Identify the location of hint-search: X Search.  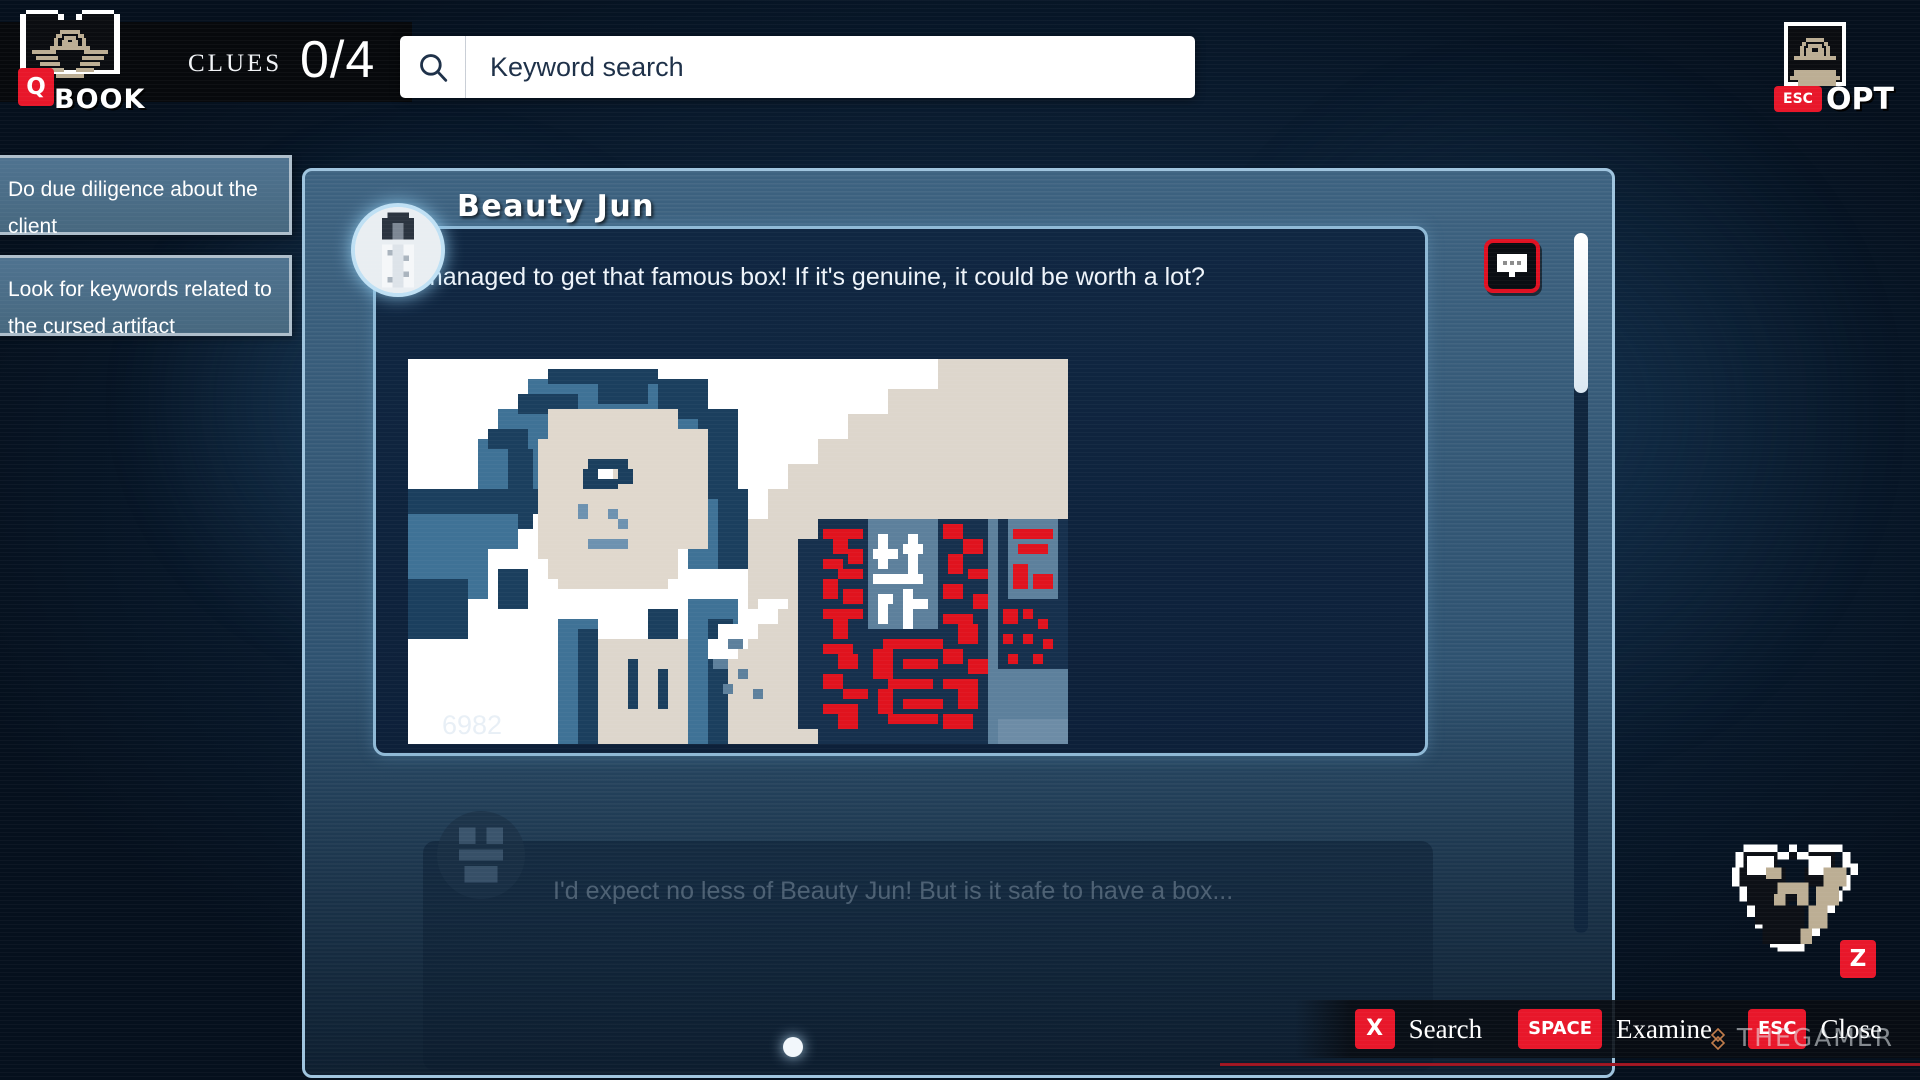
(1418, 1029).